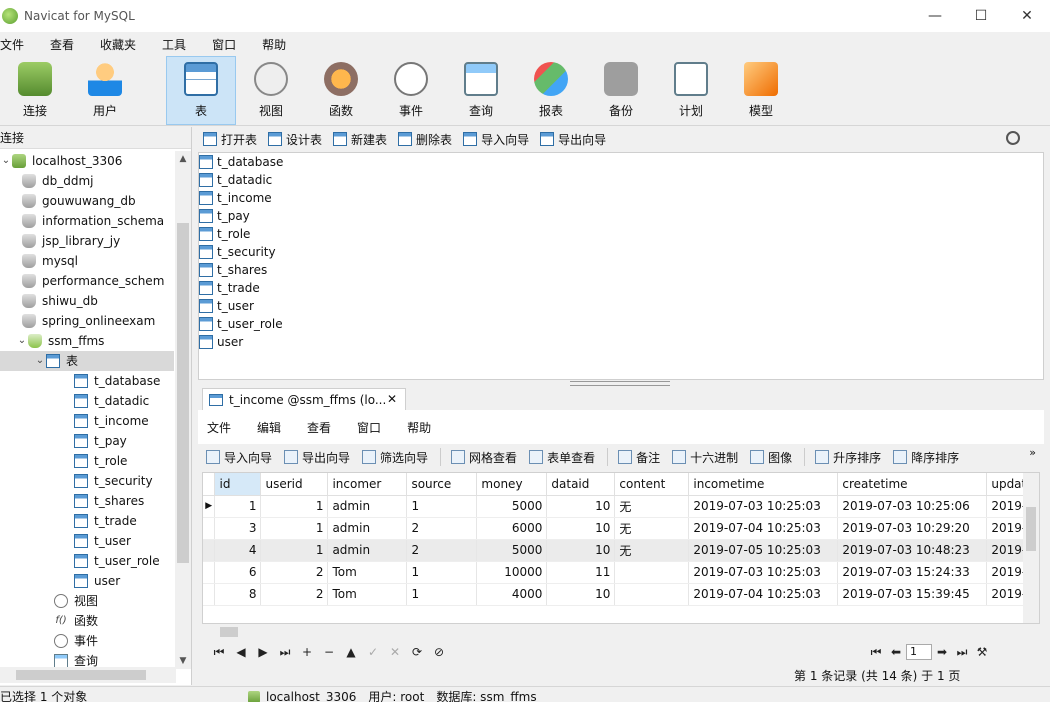 The image size is (1050, 702). Describe the element at coordinates (442, 550) in the screenshot. I see `cell-source: 2` at that location.